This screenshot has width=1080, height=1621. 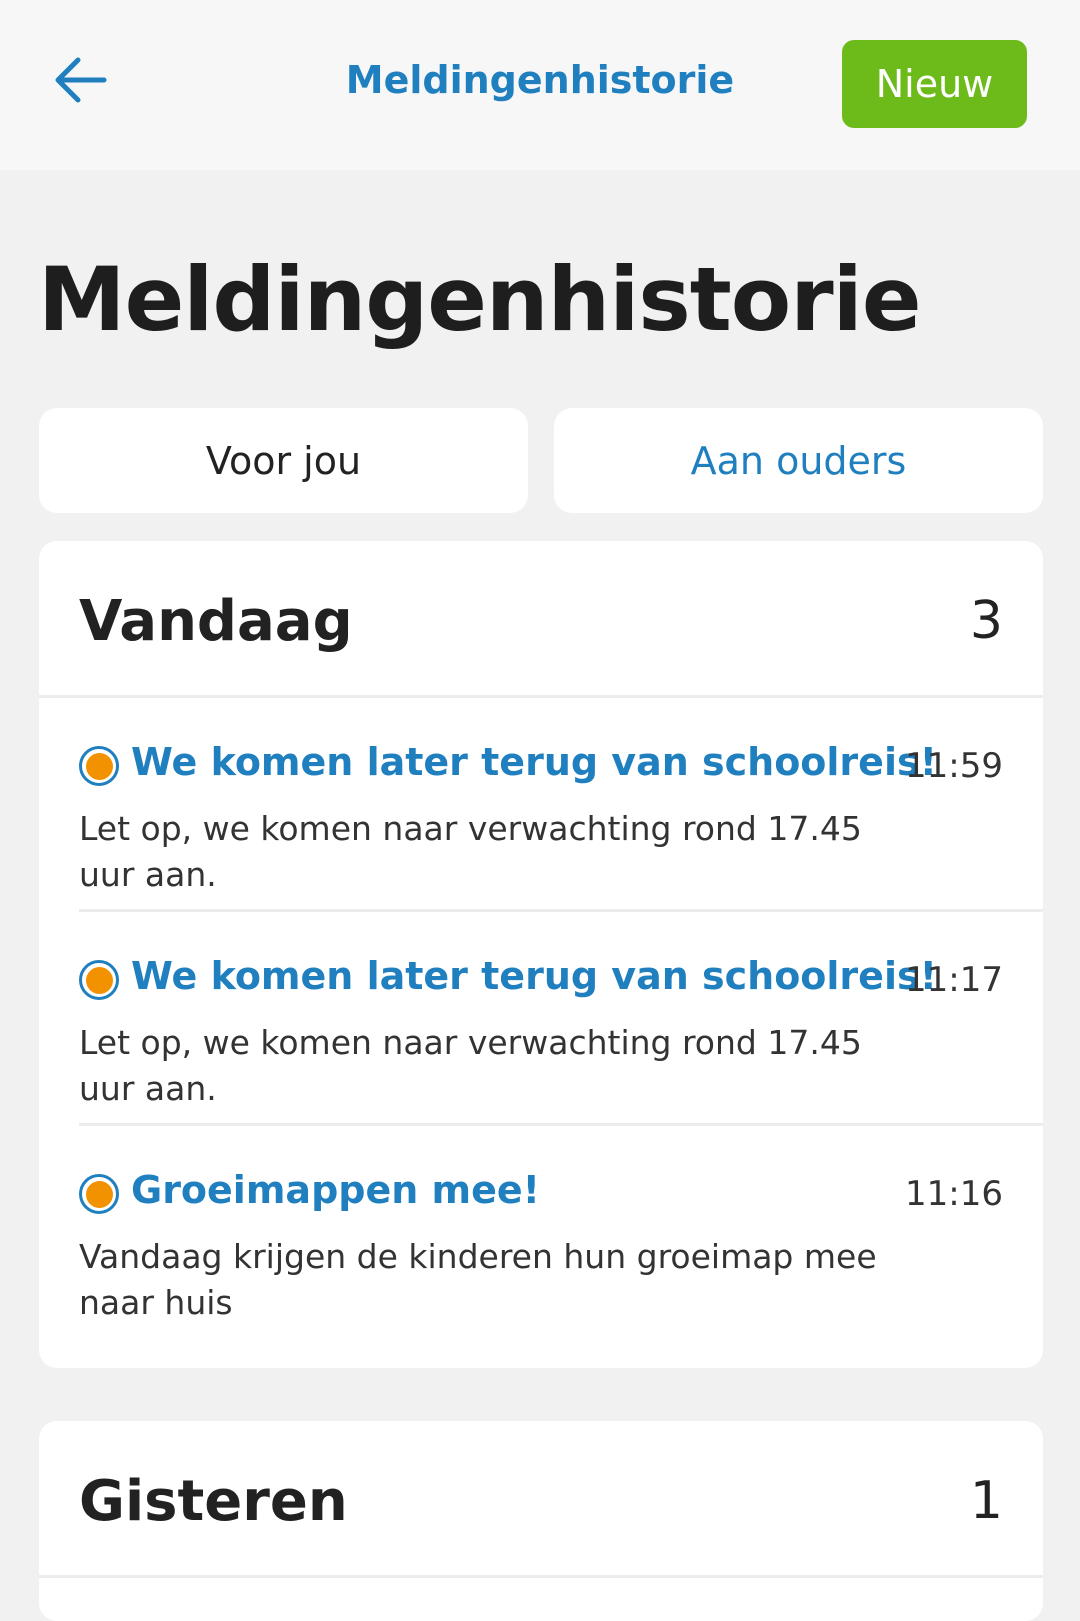 I want to click on topbar-title: Meldingenhistorie, so click(x=540, y=80).